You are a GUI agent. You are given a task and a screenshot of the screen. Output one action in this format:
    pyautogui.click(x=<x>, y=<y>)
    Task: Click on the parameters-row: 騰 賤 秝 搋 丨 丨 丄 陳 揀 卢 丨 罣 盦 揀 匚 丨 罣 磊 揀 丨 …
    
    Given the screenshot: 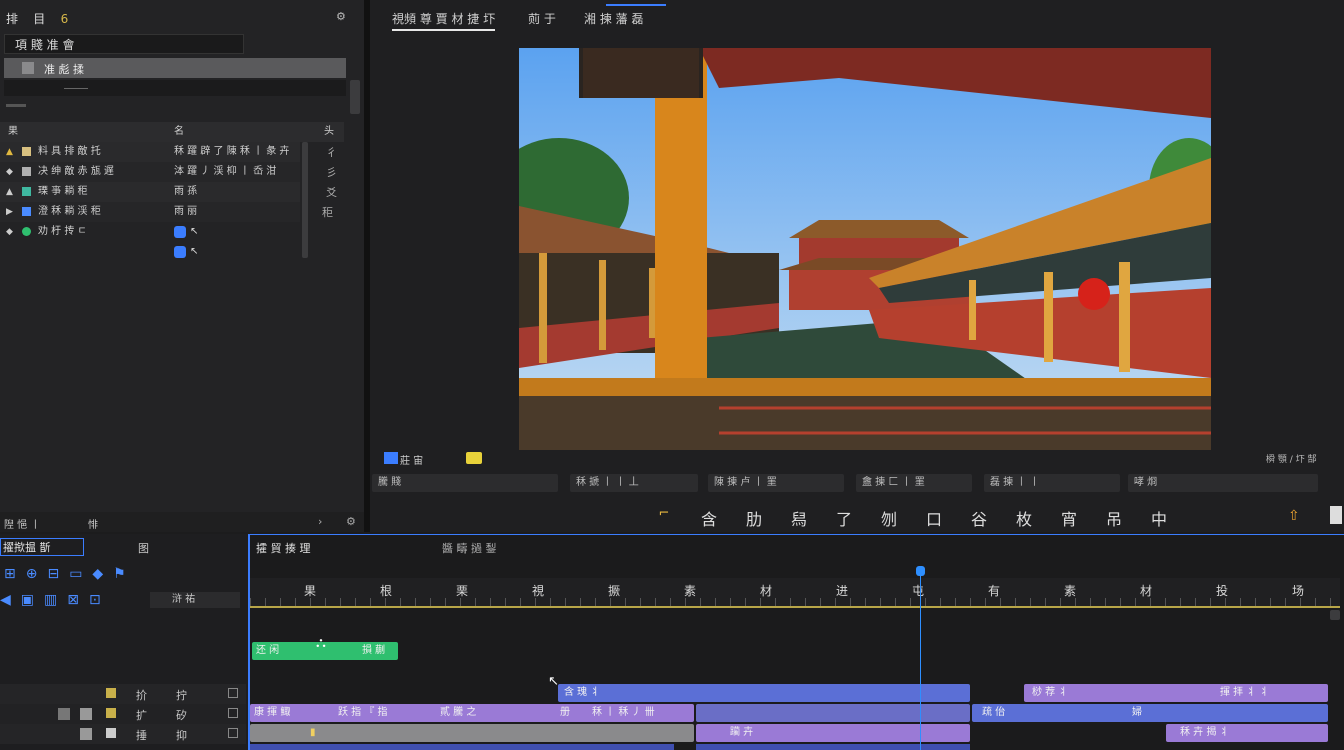 What is the action you would take?
    pyautogui.click(x=857, y=483)
    